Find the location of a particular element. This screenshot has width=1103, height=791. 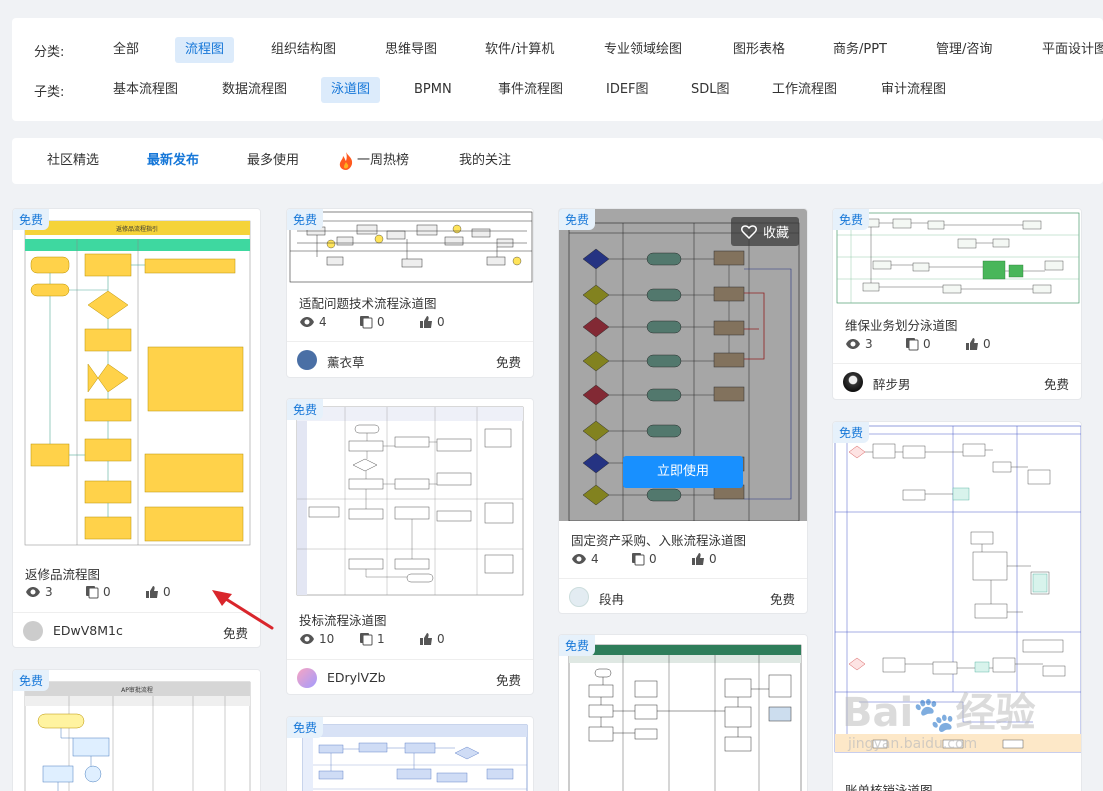

category-management: 管理/咨询 is located at coordinates (964, 50).